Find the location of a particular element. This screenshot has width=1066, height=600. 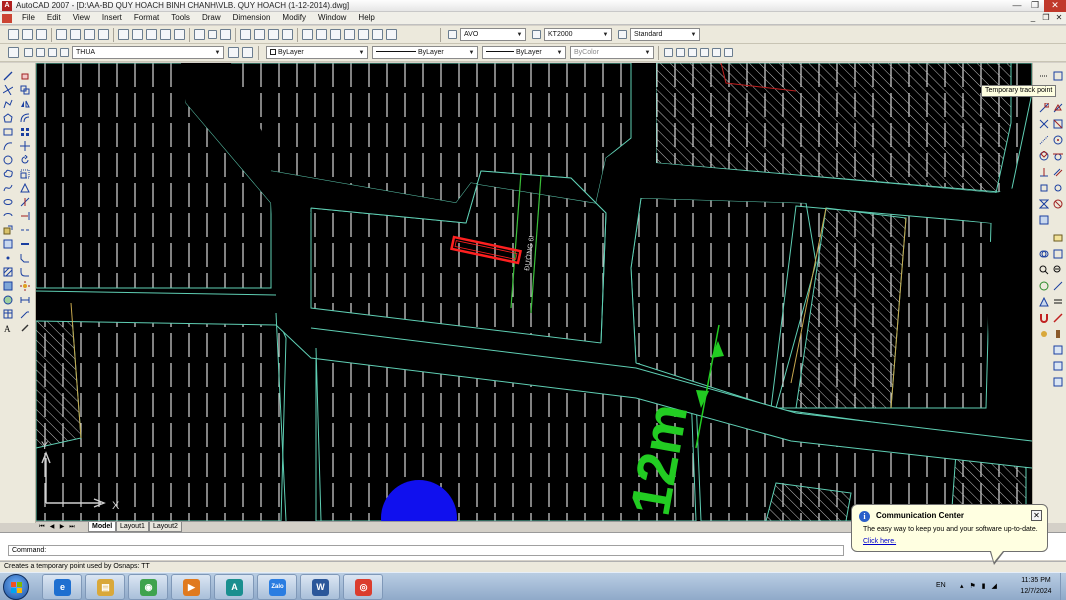

maximize-button: ❐ is located at coordinates (1035, 6).